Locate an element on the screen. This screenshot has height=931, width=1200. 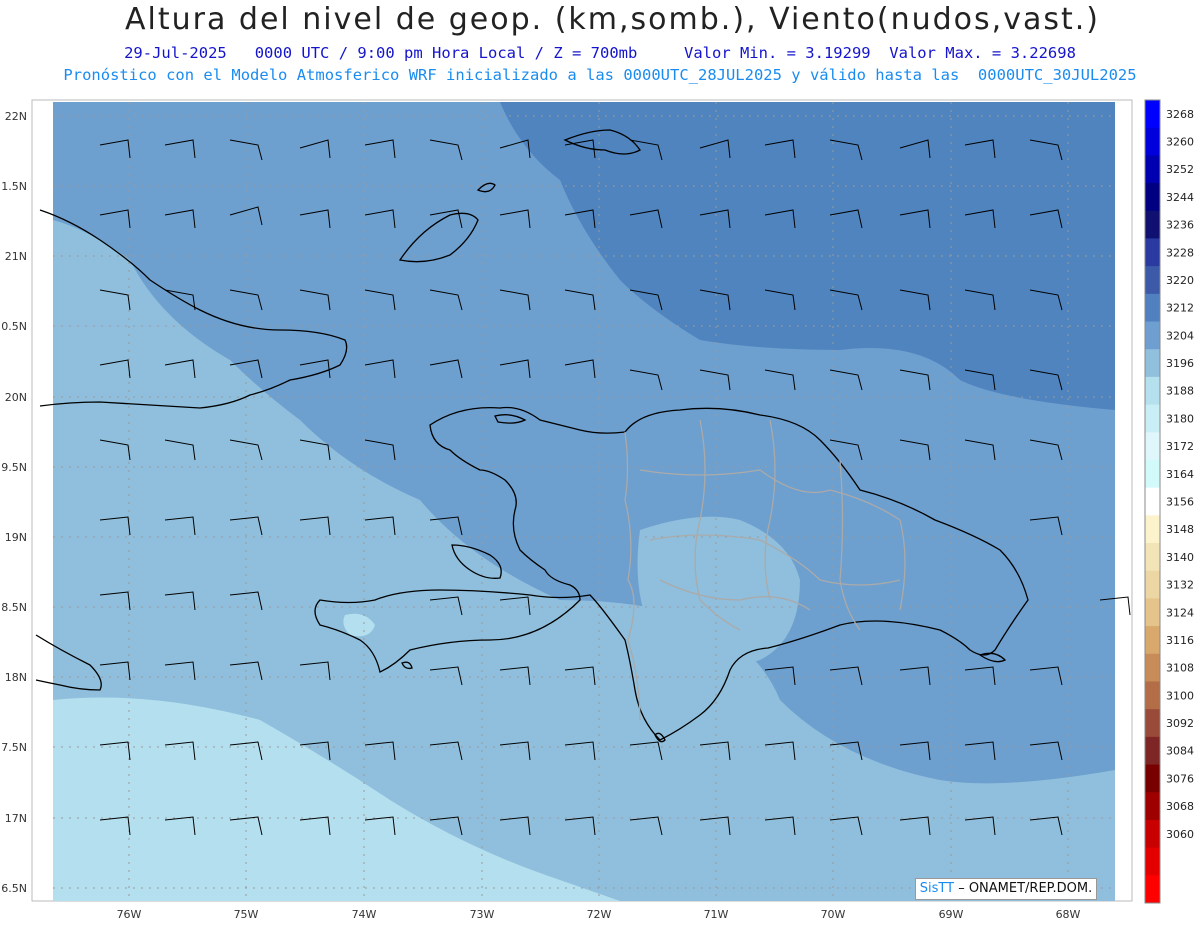
lon-label: 70W is located at coordinates (833, 914).